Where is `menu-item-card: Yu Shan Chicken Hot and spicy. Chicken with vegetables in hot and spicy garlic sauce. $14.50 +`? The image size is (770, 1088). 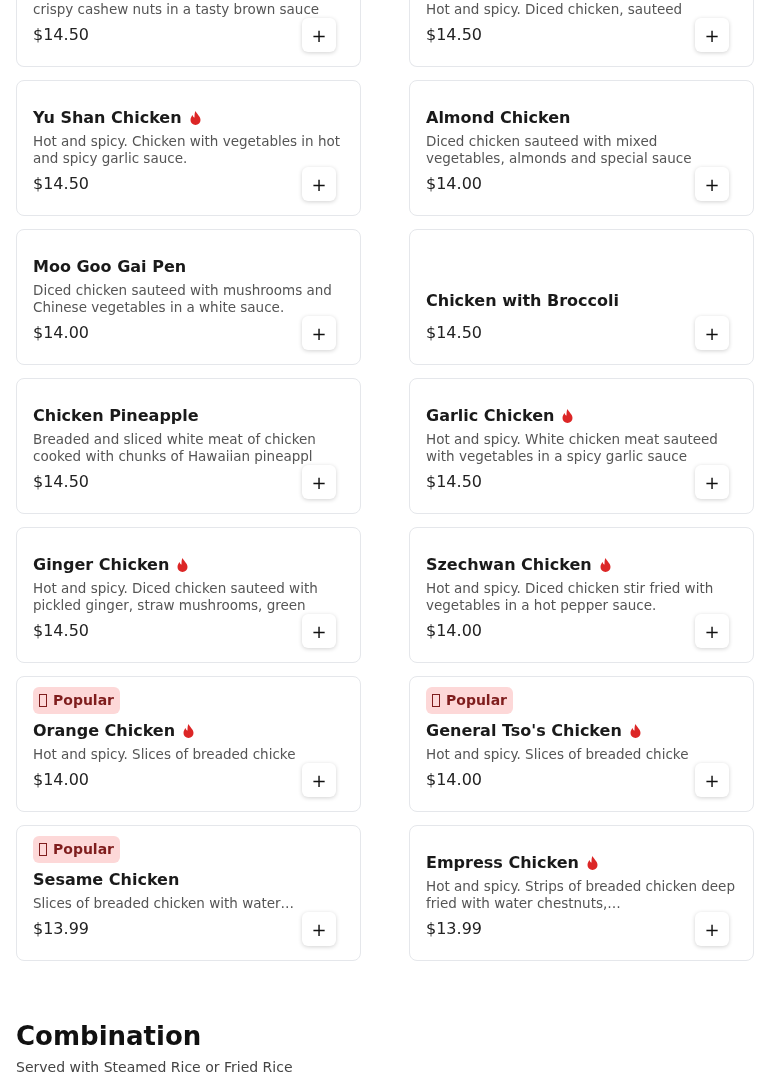
menu-item-card: Yu Shan Chicken Hot and spicy. Chicken with vegetables in hot and spicy garlic sauce. $14.50 + is located at coordinates (188, 148).